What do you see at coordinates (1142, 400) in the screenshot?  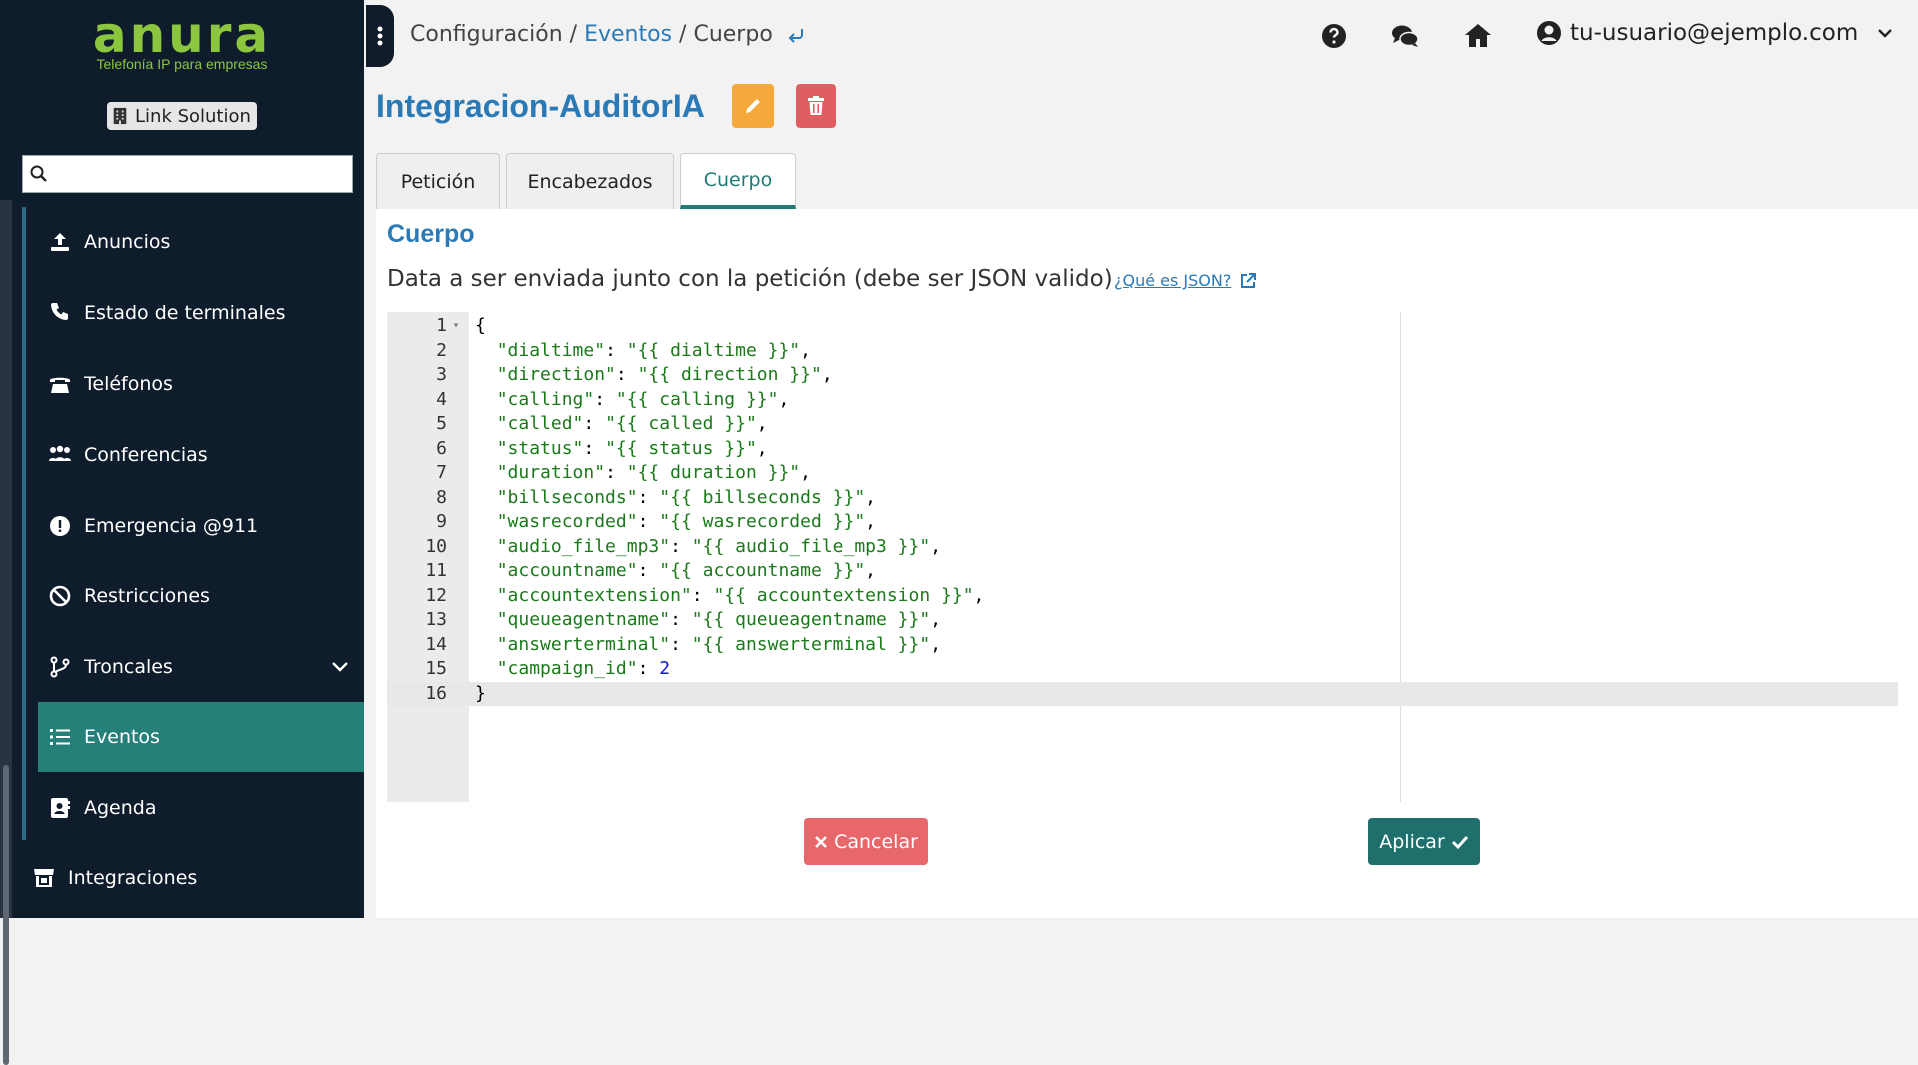 I see `code-line: 4 "calling": "{{ calling }}",` at bounding box center [1142, 400].